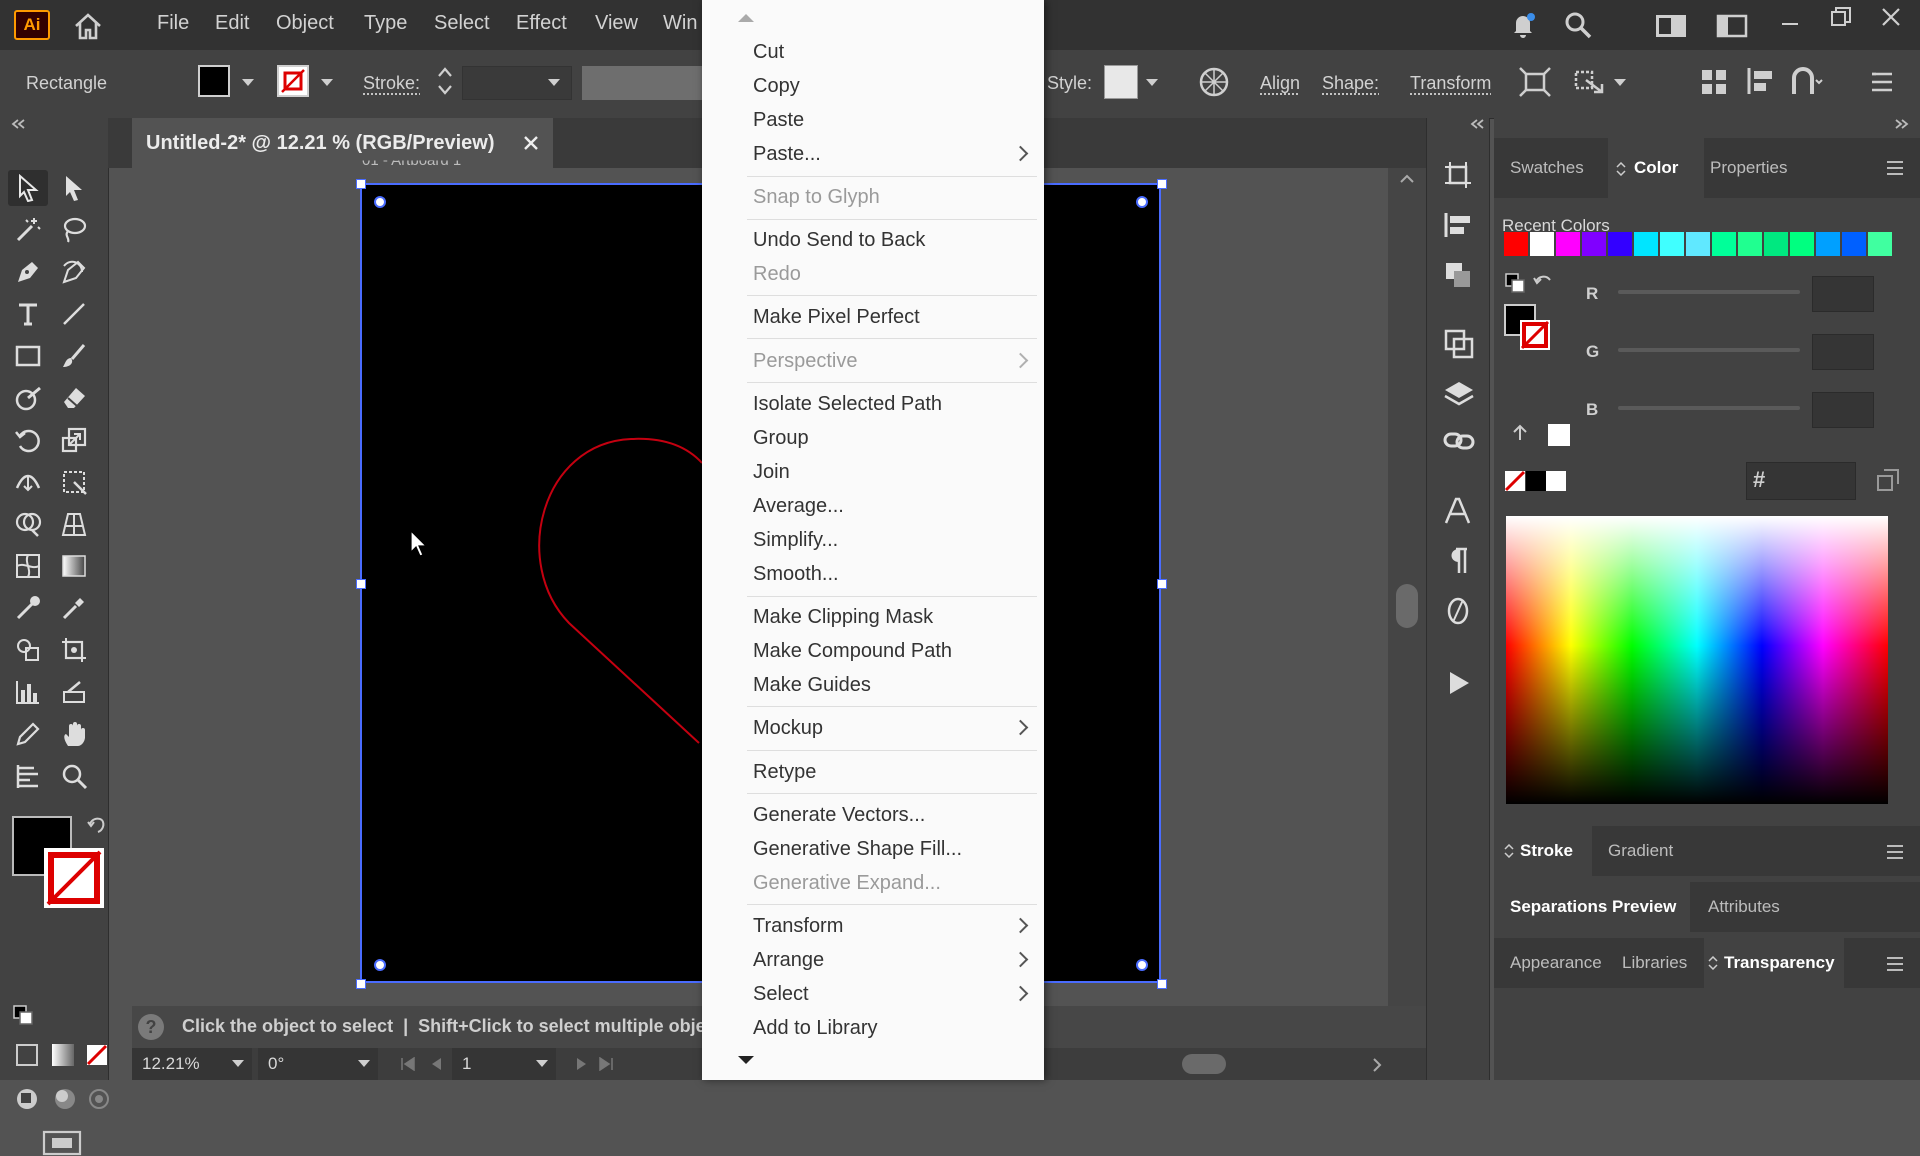  What do you see at coordinates (28, 356) in the screenshot?
I see `rectangle-tool-icon` at bounding box center [28, 356].